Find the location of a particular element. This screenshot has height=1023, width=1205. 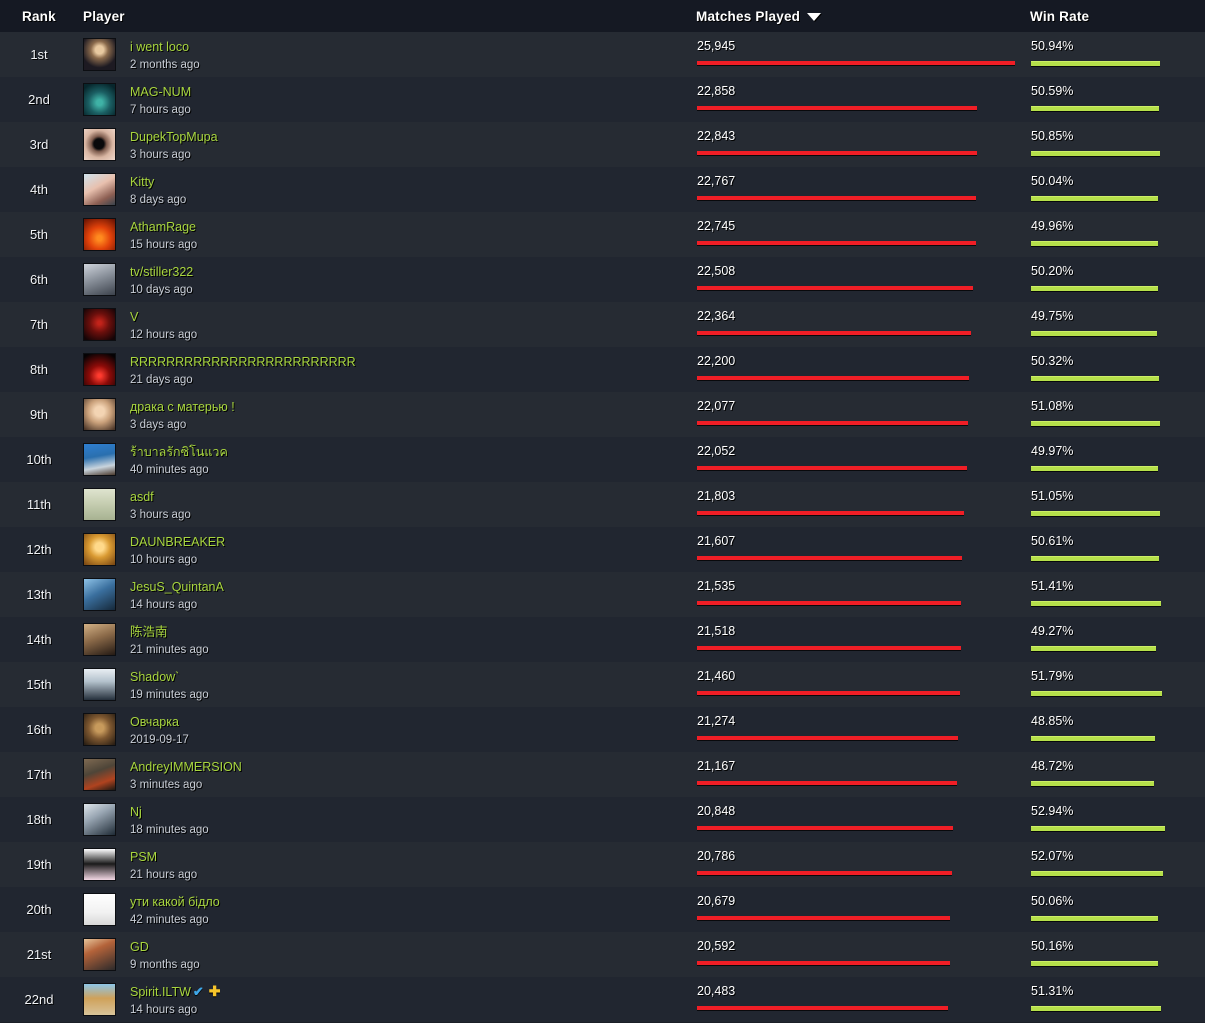

player-name-link: MAG-NUM is located at coordinates (160, 92).